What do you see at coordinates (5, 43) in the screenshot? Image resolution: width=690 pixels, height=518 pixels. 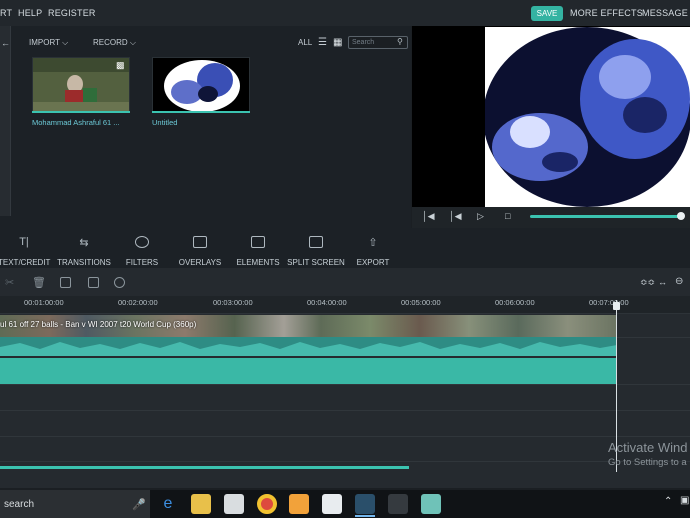 I see `arrow-left-icon: ←` at bounding box center [5, 43].